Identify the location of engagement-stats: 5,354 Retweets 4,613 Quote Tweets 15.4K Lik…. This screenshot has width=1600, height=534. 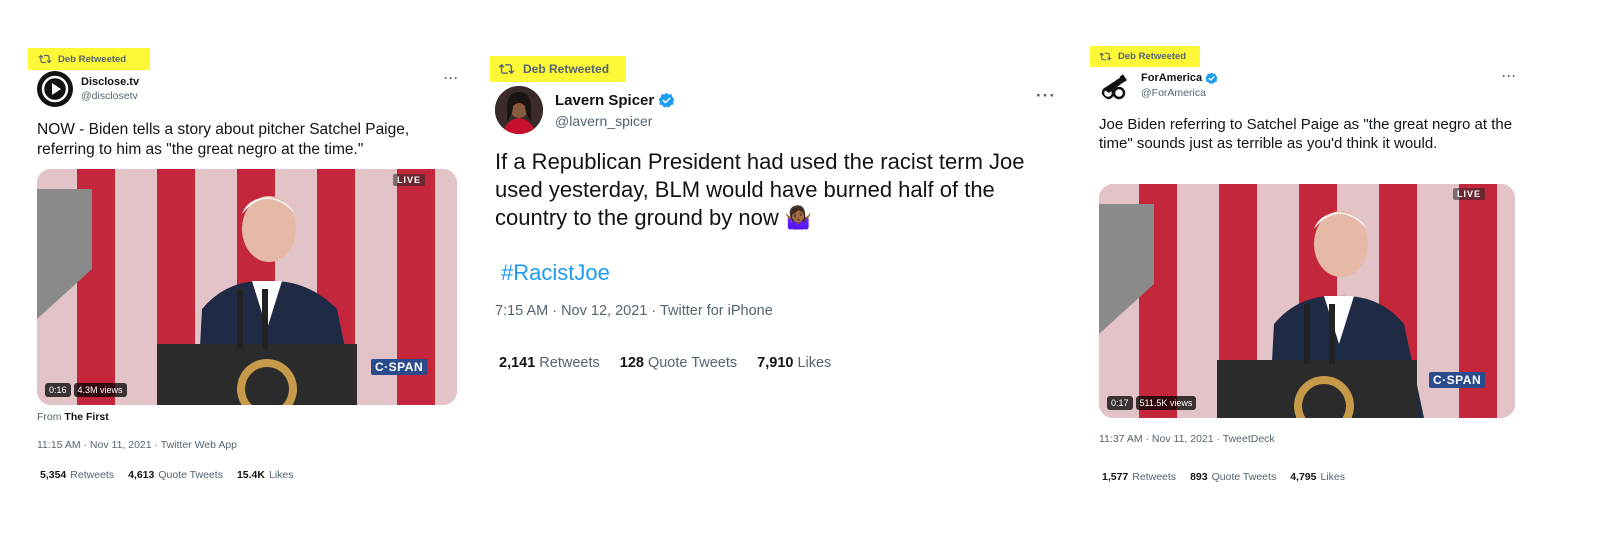
(167, 475).